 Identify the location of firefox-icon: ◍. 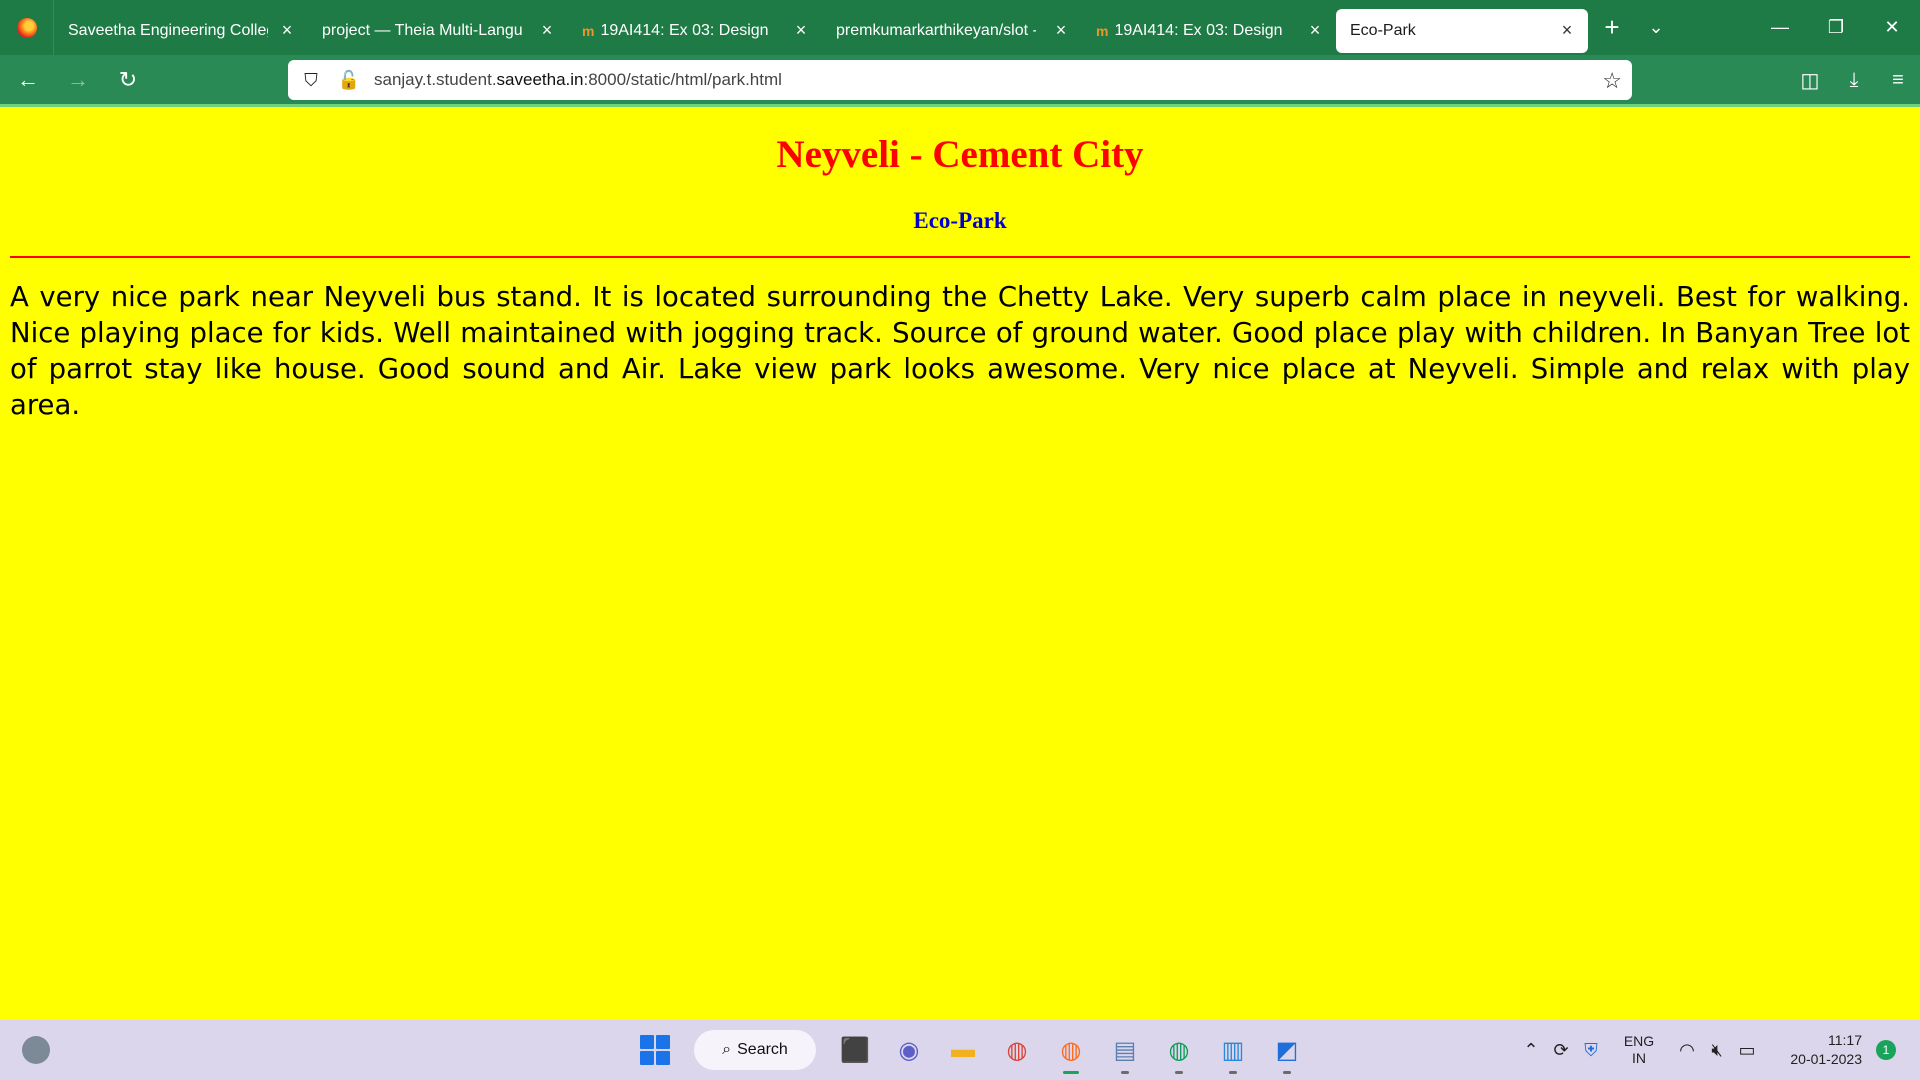
(1071, 1051).